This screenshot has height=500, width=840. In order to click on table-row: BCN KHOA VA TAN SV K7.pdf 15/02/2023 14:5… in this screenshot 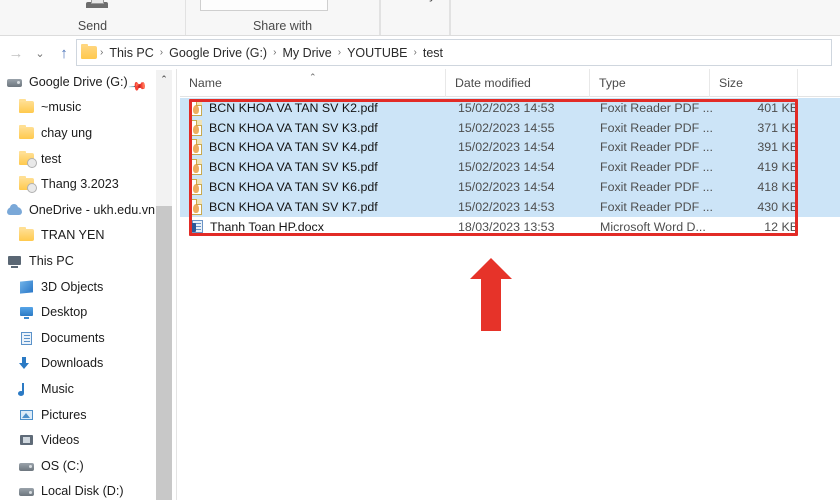, I will do `click(510, 206)`.